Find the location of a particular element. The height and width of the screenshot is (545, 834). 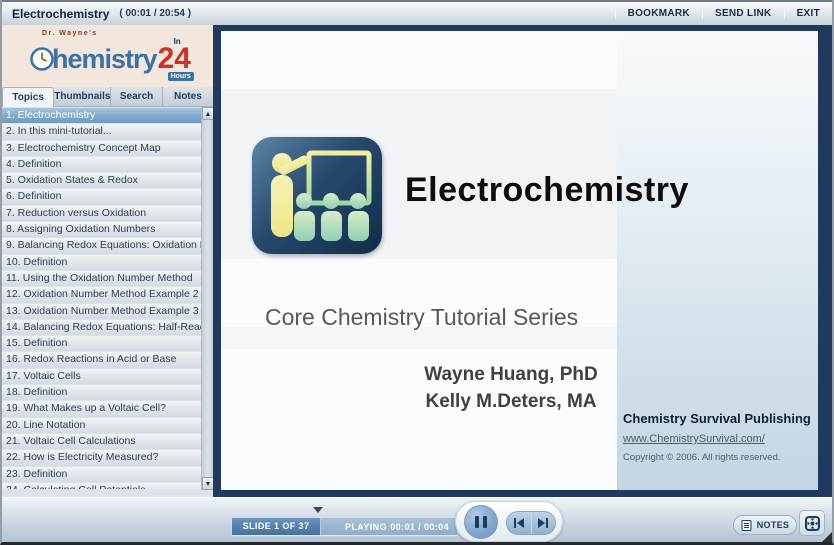

slide-title: Electrochemistry is located at coordinates (547, 190).